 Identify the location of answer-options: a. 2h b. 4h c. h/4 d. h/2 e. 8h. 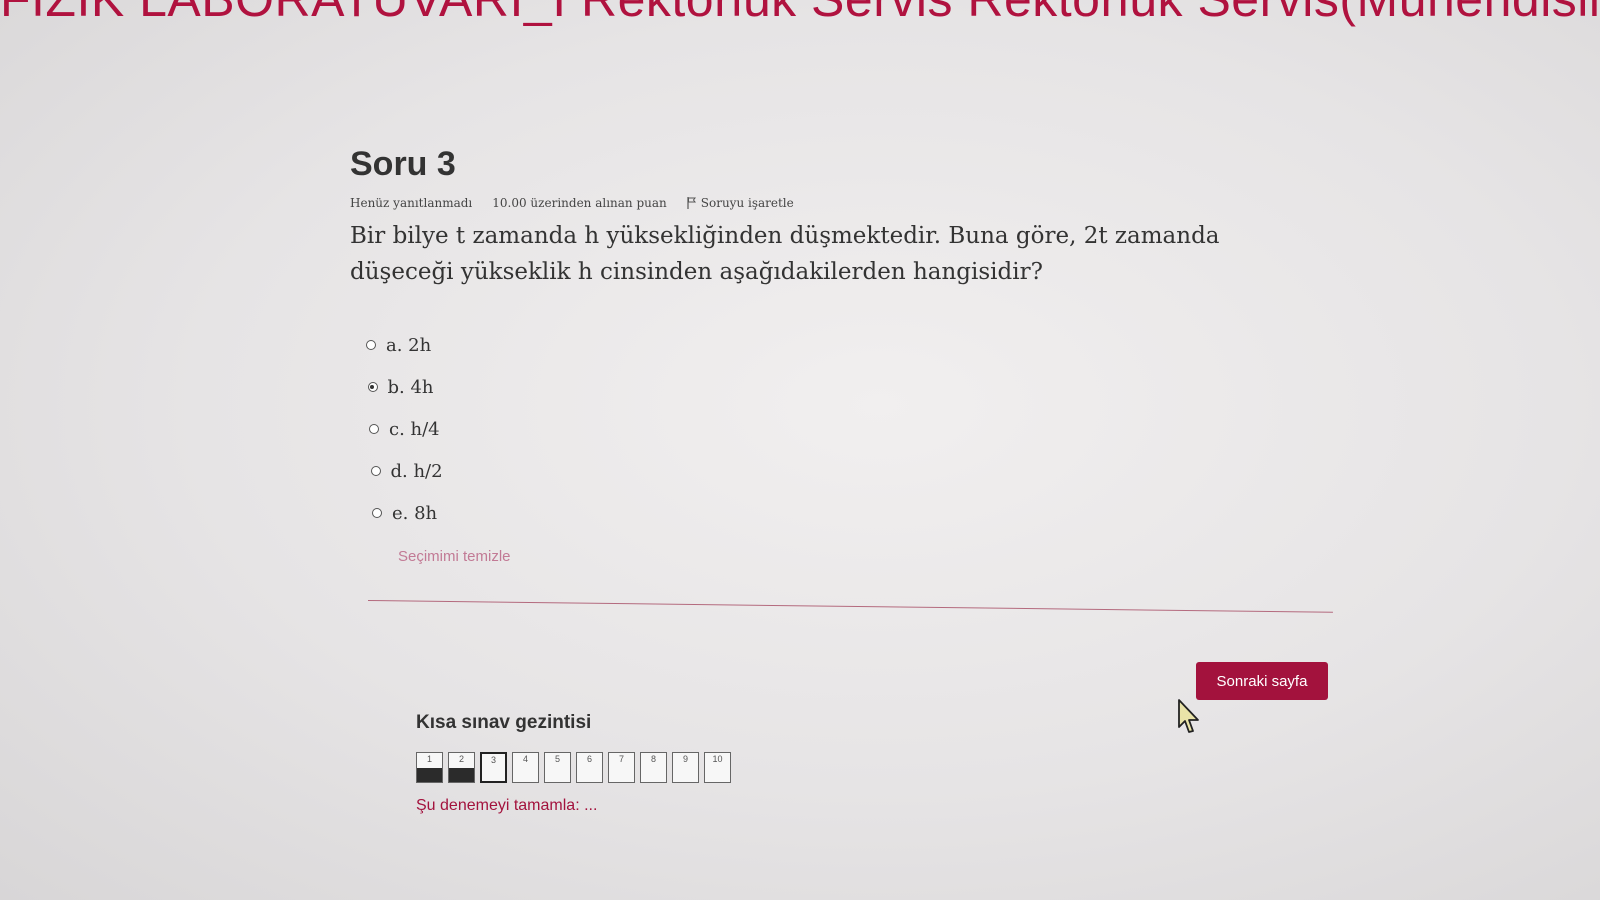
(858, 429).